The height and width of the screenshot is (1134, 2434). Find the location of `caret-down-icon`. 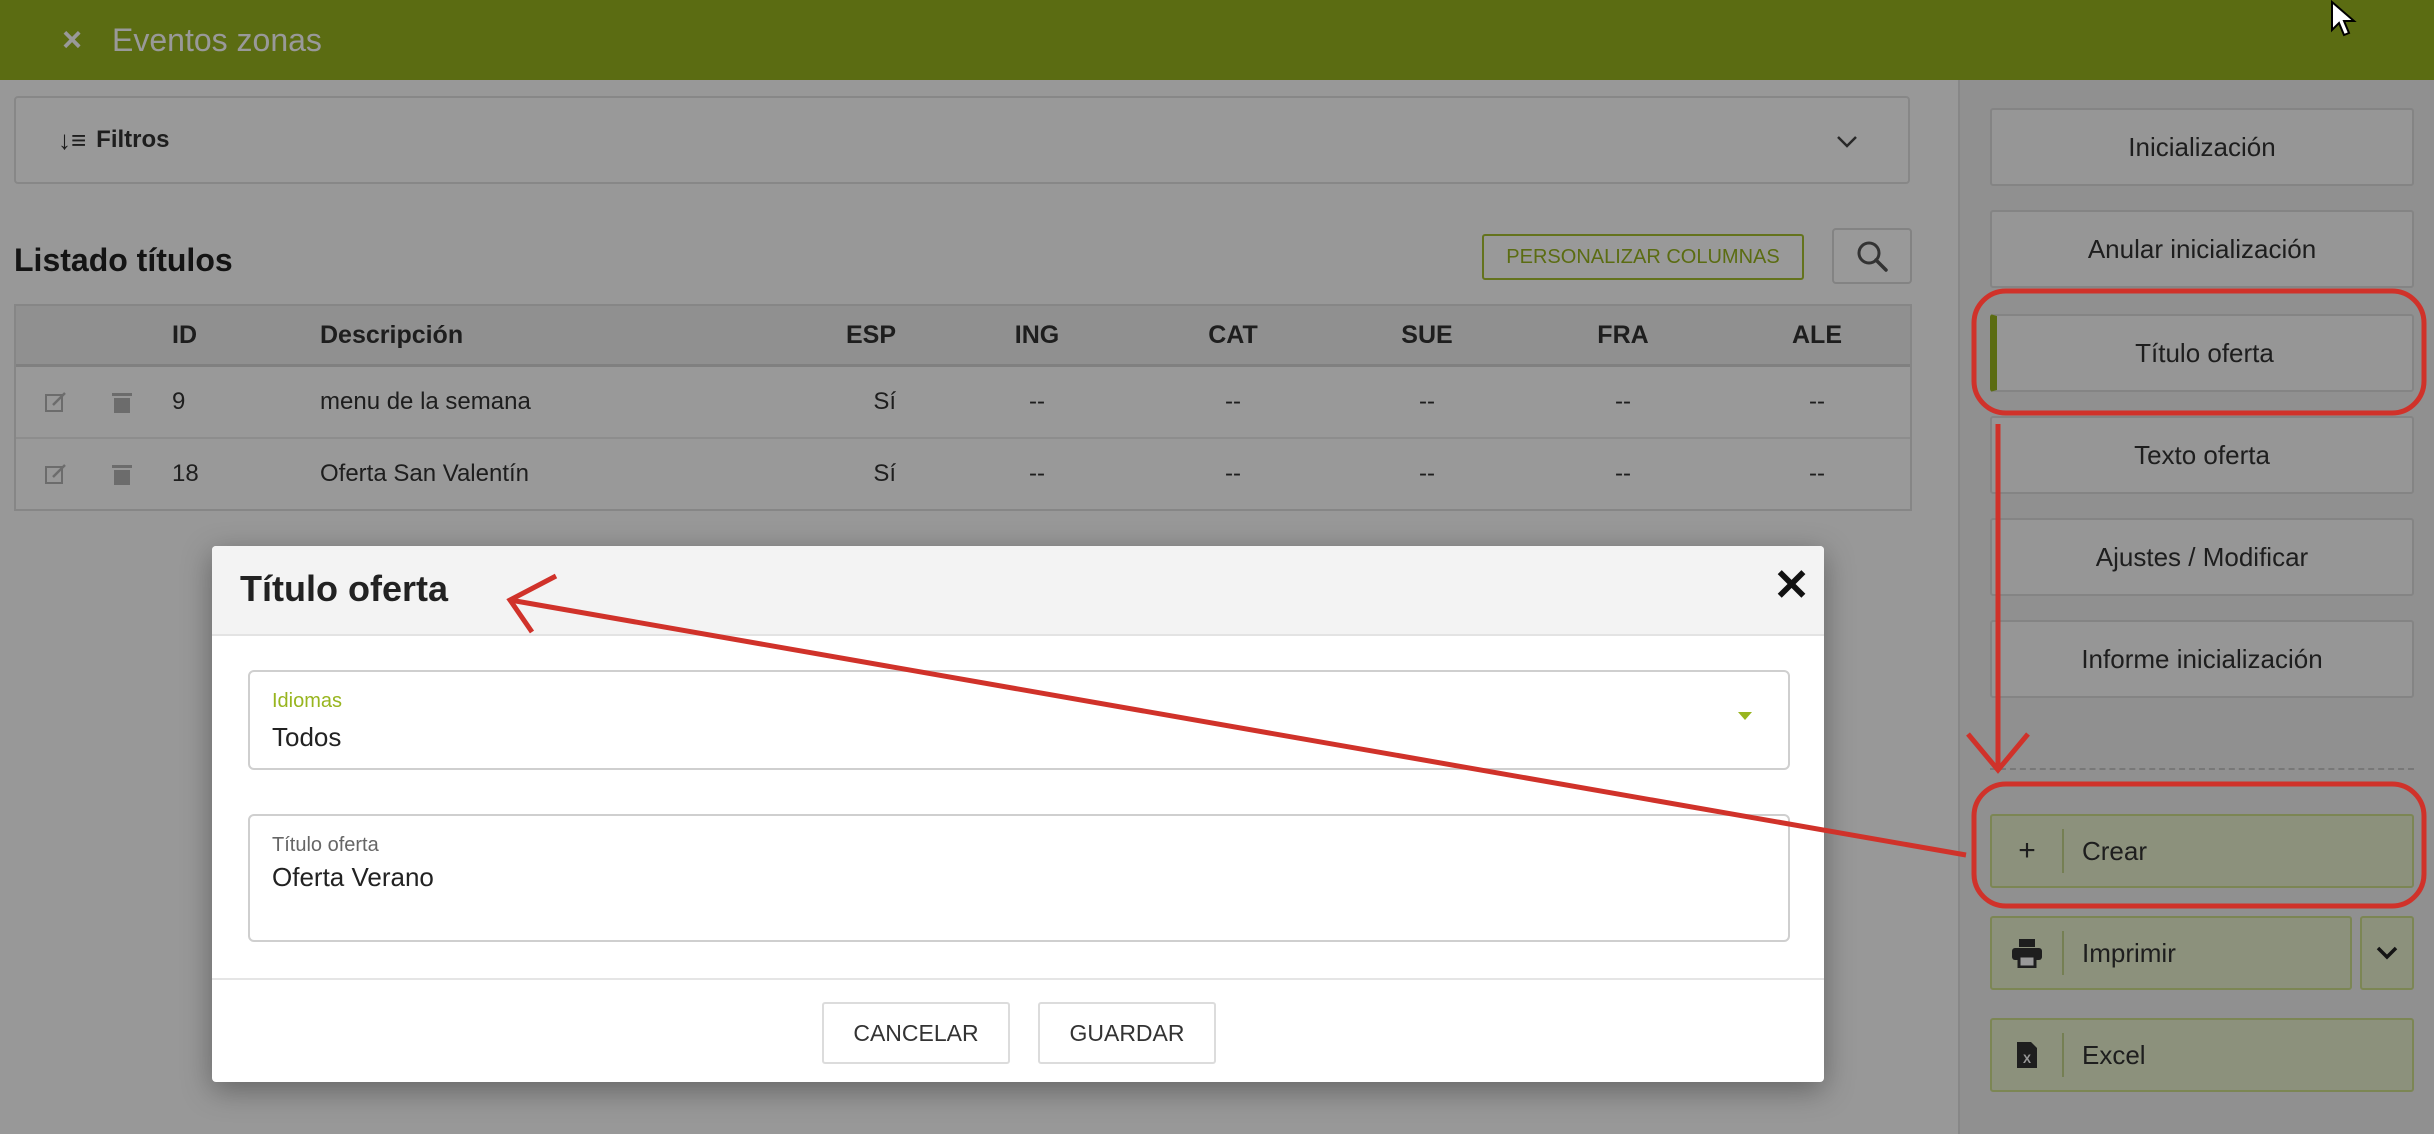

caret-down-icon is located at coordinates (1745, 716).